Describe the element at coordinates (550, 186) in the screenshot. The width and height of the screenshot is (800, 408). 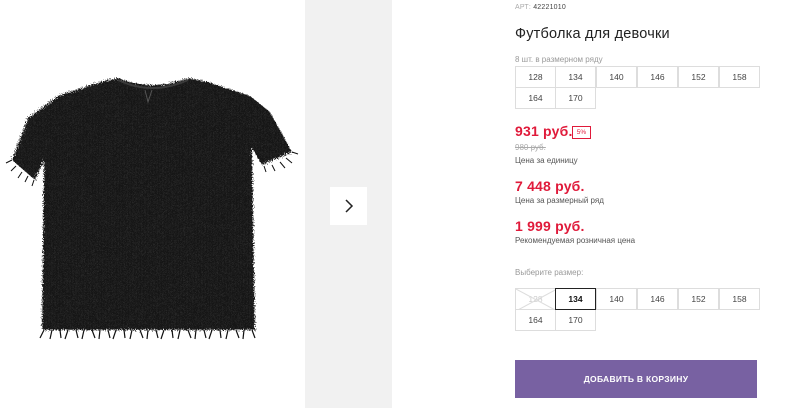
I see `range-price: 7 448 руб.` at that location.